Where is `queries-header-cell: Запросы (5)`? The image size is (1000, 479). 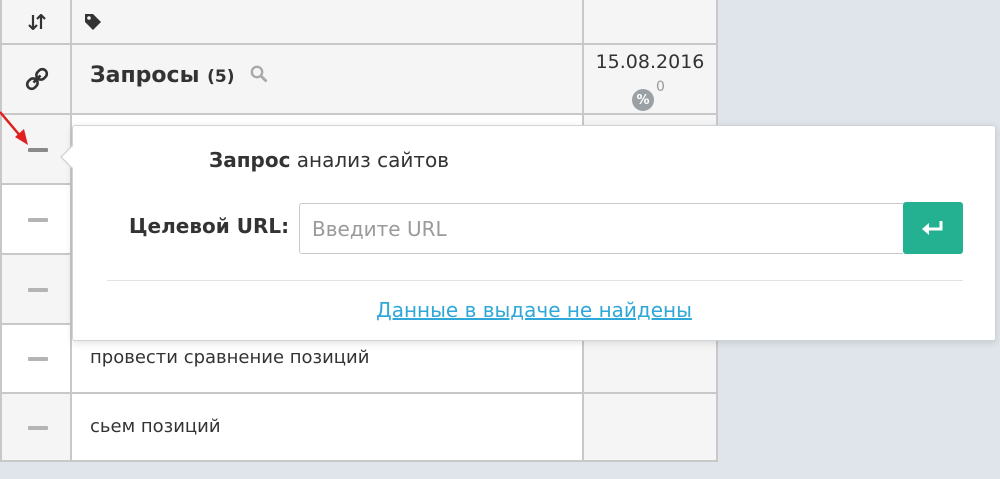 queries-header-cell: Запросы (5) is located at coordinates (328, 80).